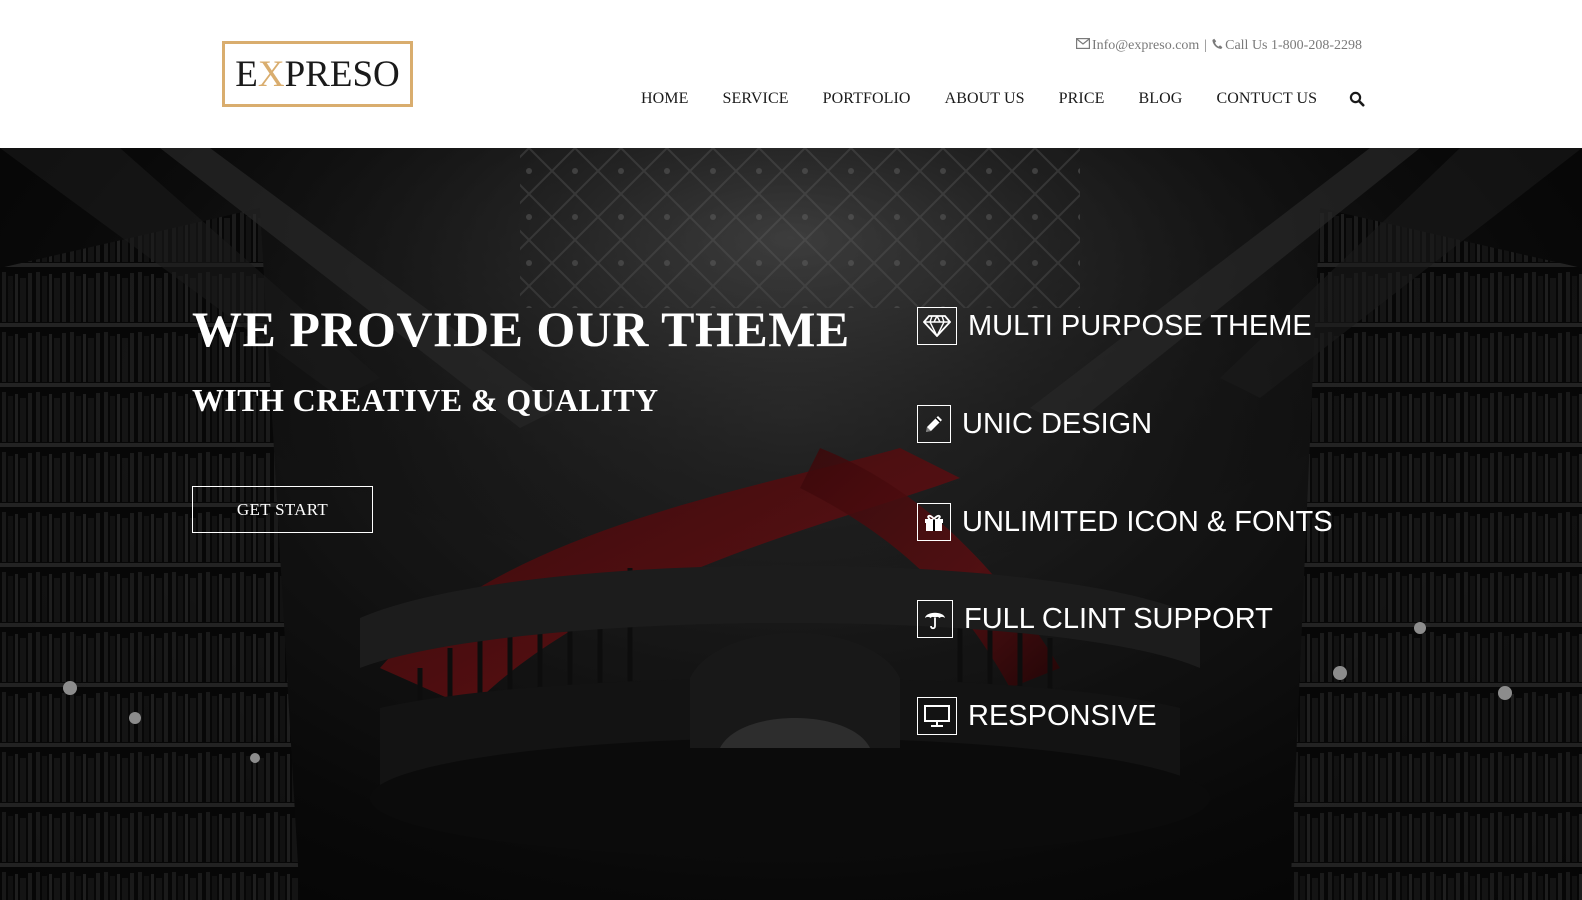 The height and width of the screenshot is (900, 1582). Describe the element at coordinates (937, 326) in the screenshot. I see `diamond-icon` at that location.